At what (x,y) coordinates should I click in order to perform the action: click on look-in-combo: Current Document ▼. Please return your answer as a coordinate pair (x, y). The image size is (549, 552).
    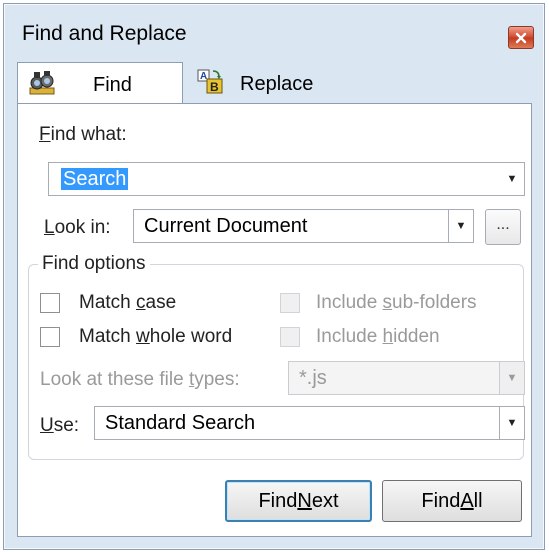
    Looking at the image, I should click on (303, 226).